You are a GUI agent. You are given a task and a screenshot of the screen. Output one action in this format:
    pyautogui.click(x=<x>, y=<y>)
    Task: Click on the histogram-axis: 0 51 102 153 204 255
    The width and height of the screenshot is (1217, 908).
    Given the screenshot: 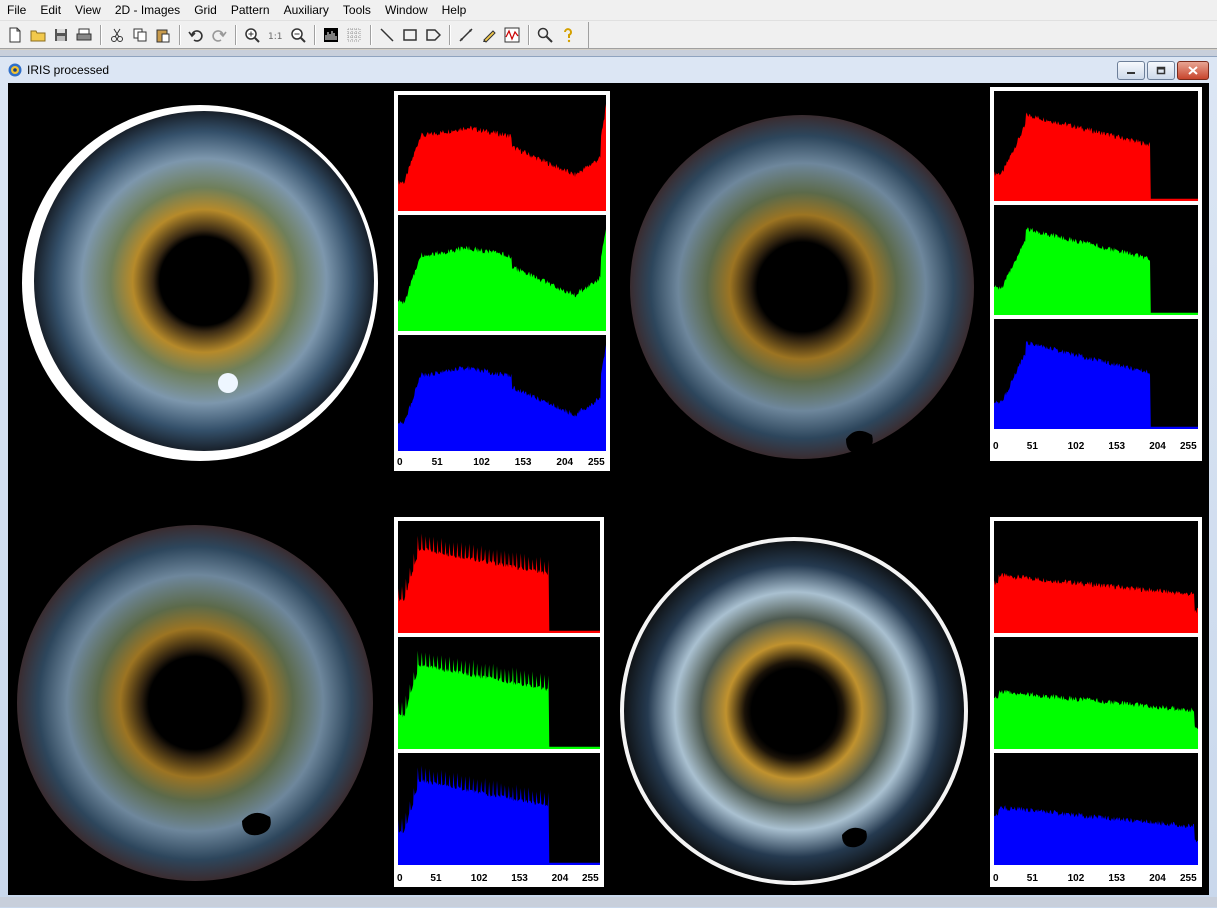 What is the action you would take?
    pyautogui.click(x=499, y=877)
    